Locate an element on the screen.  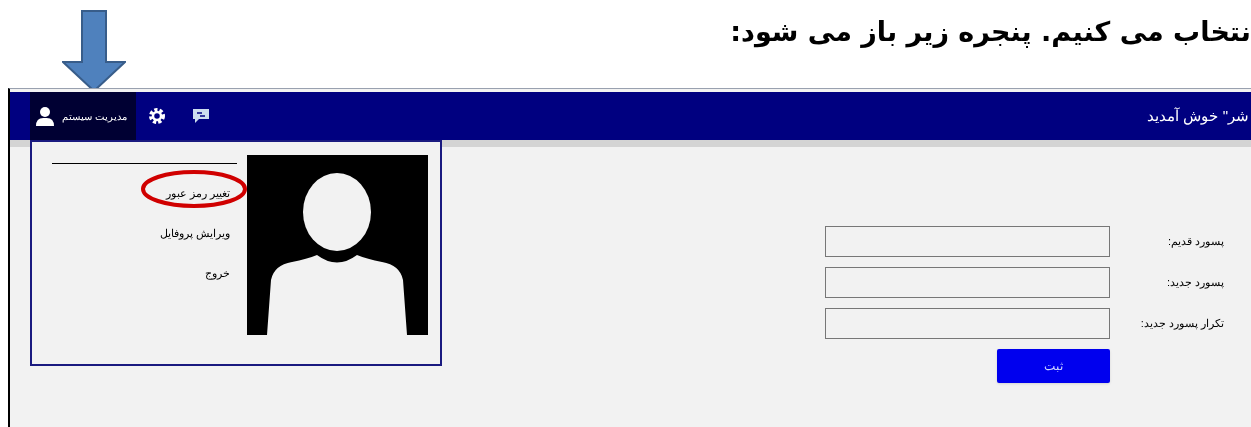
submit-button: ثبت is located at coordinates (1053, 366).